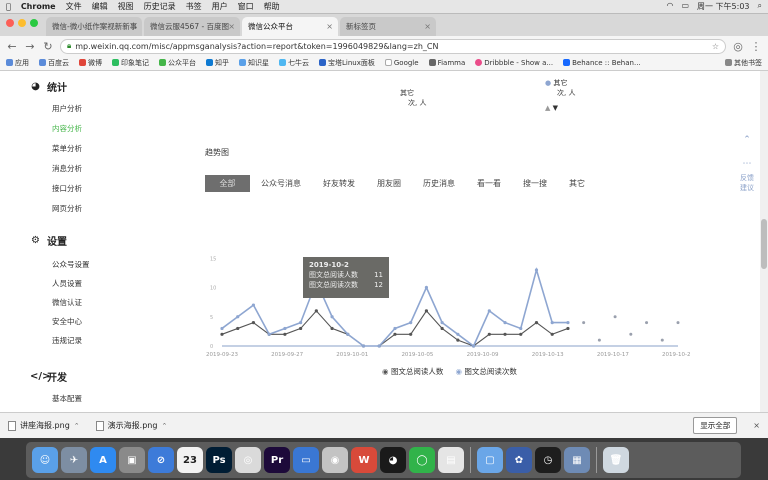 This screenshot has width=768, height=480. I want to click on close-window-button, so click(10, 23).